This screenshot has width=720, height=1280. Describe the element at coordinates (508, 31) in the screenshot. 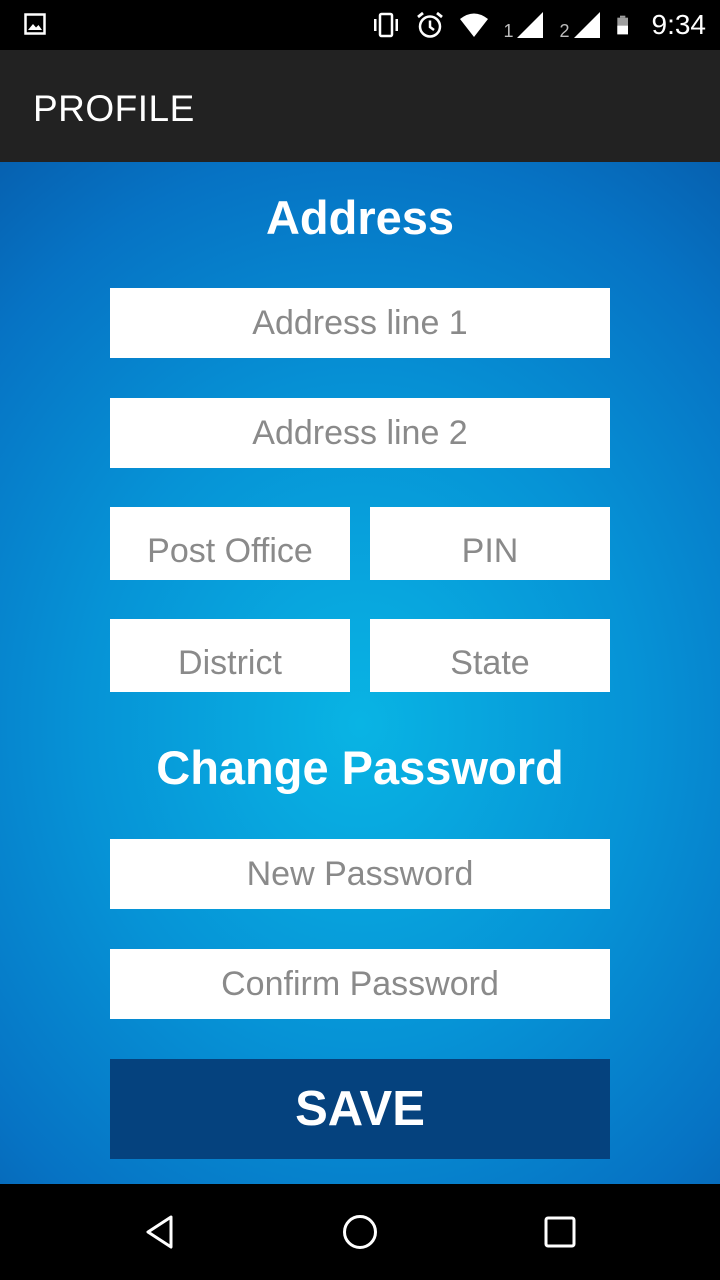

I see `sim1-label: 1` at that location.